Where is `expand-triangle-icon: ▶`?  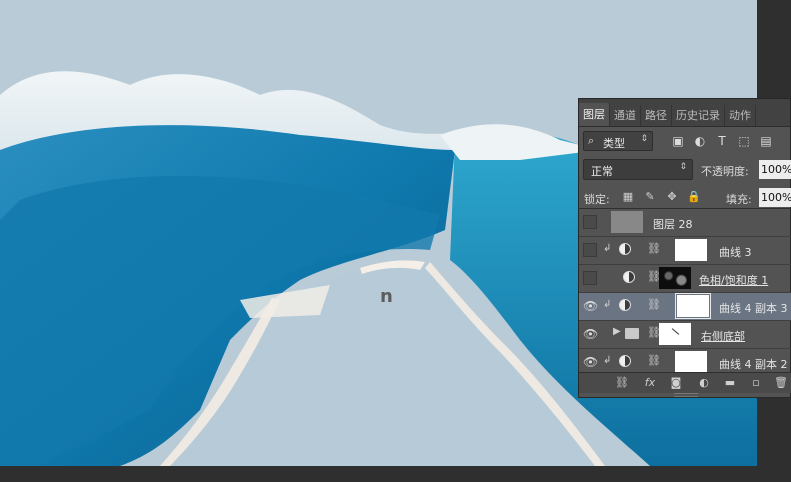 expand-triangle-icon: ▶ is located at coordinates (617, 331).